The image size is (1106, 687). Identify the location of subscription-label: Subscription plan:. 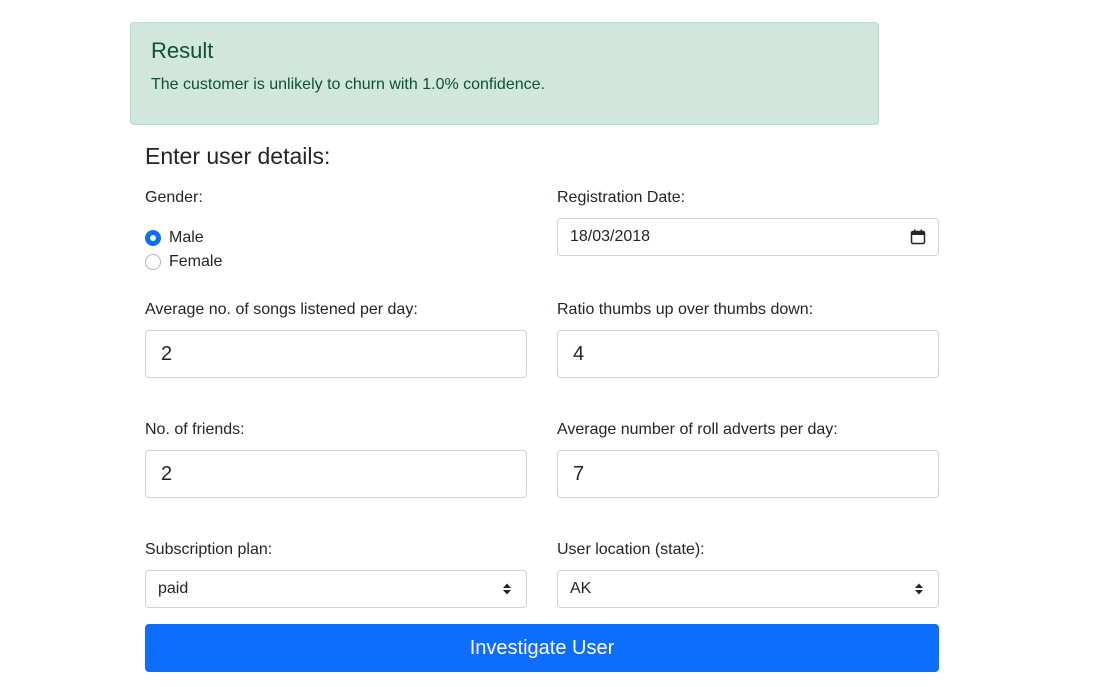
(209, 549).